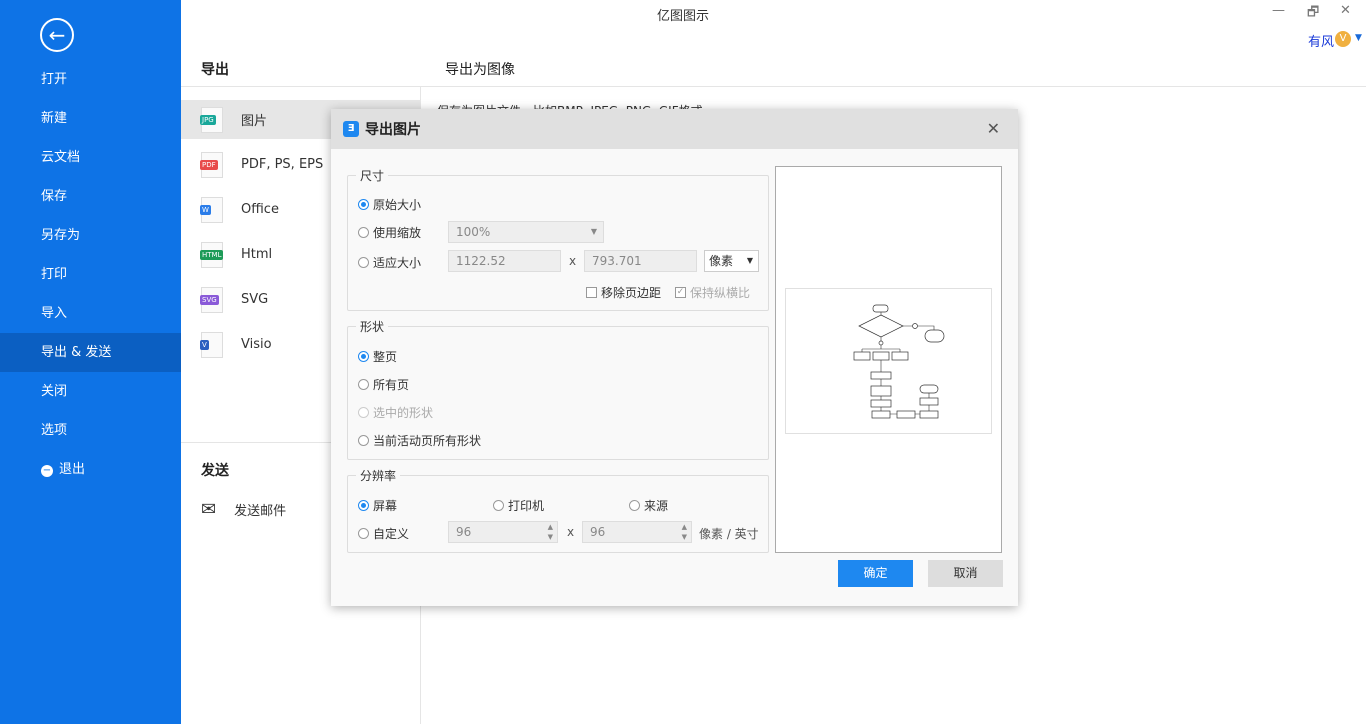 This screenshot has height=724, width=1366. I want to click on exit-label: 退出, so click(72, 469).